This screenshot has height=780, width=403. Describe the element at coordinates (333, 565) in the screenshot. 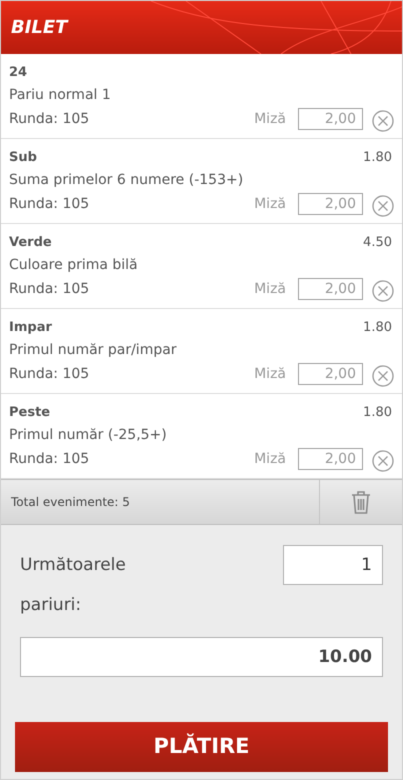

I see `next-bets-field: 1` at that location.